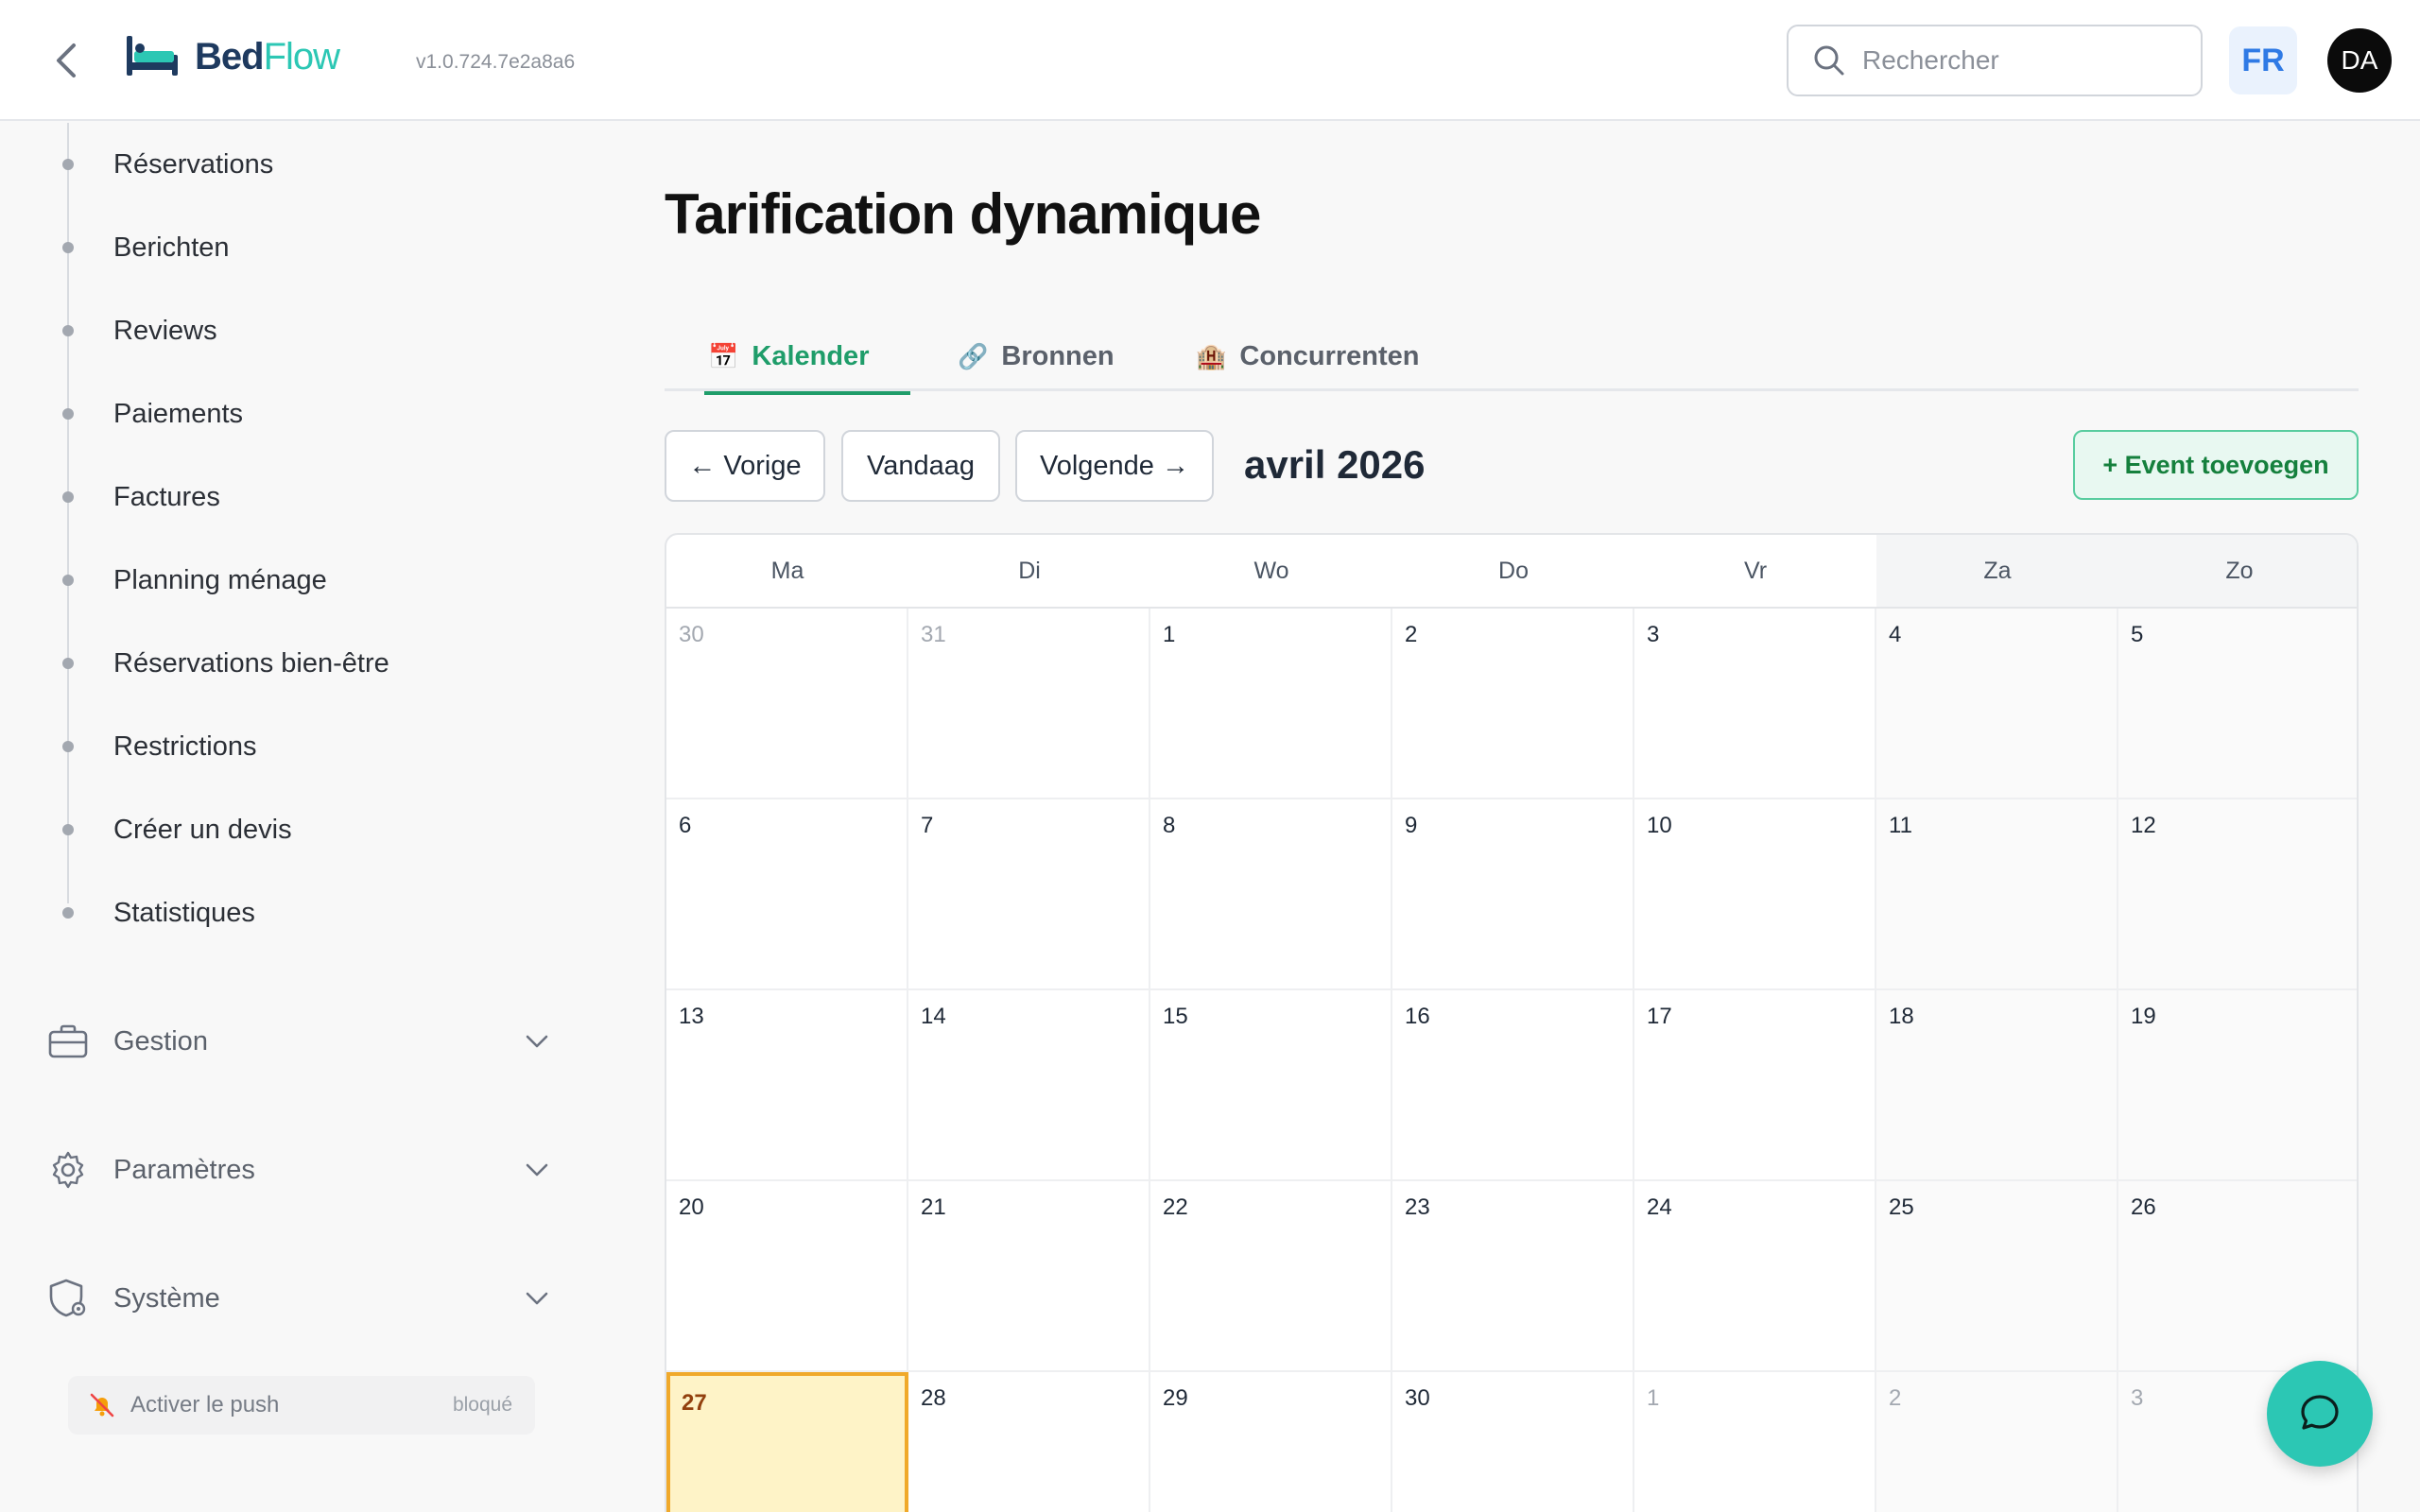 The height and width of the screenshot is (1512, 2420). What do you see at coordinates (691, 1016) in the screenshot?
I see `day-number: 13` at bounding box center [691, 1016].